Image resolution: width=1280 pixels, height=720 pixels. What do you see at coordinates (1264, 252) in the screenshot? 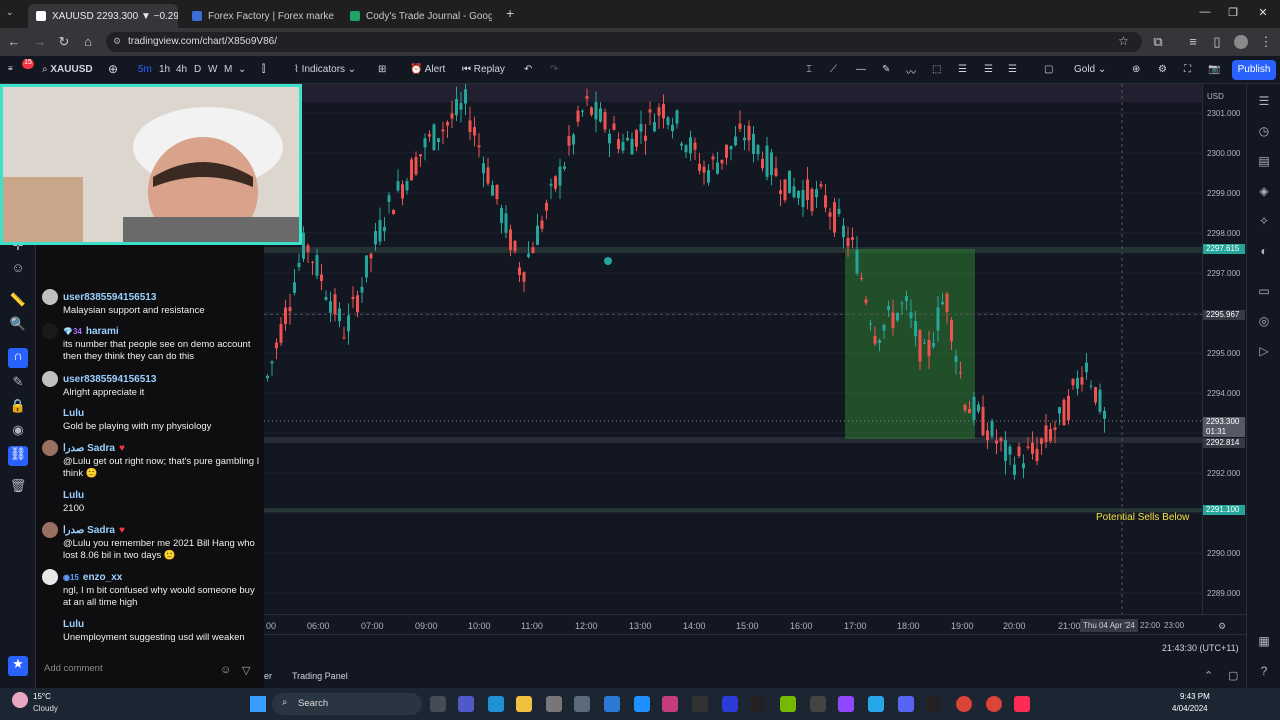
I see `bulb-icon: ◐` at bounding box center [1264, 252].